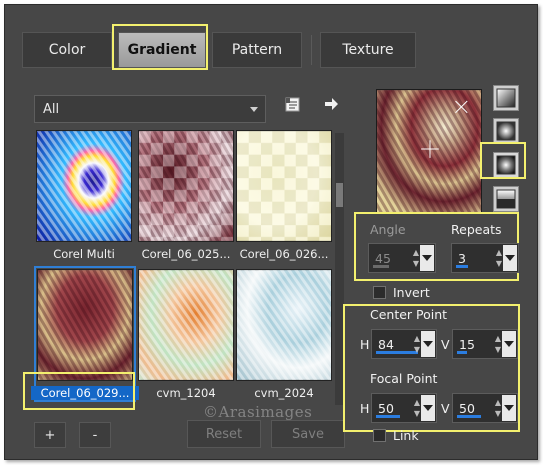 This screenshot has height=465, width=543. I want to click on add-gradient-button: +, so click(50, 435).